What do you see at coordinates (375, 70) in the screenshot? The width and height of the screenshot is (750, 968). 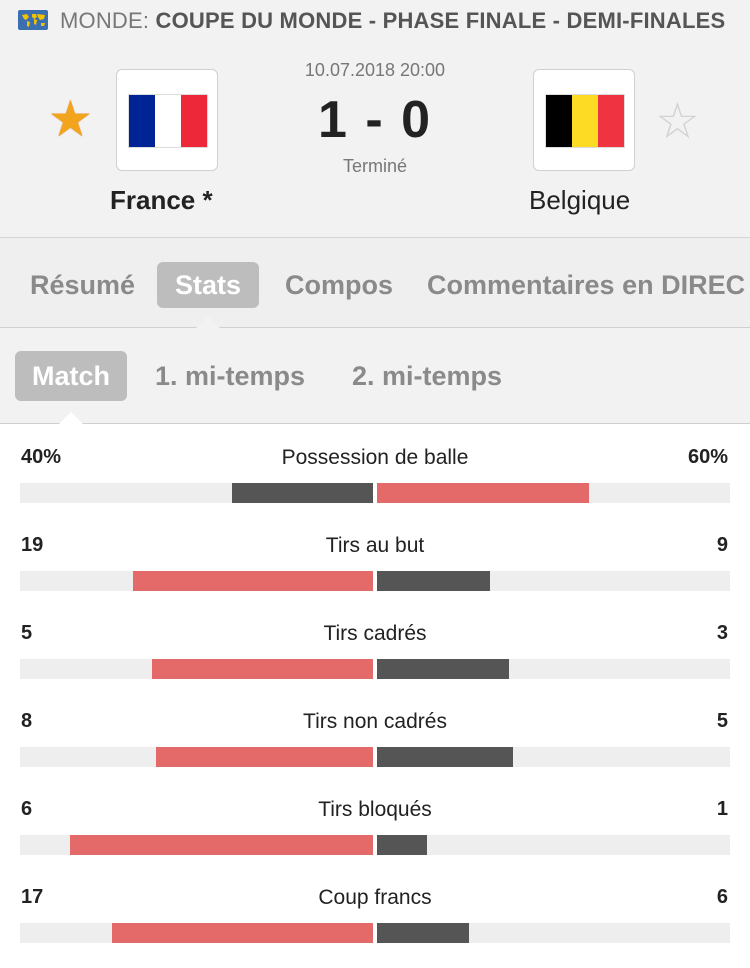 I see `match-datetime: 10.07.2018 20:00` at bounding box center [375, 70].